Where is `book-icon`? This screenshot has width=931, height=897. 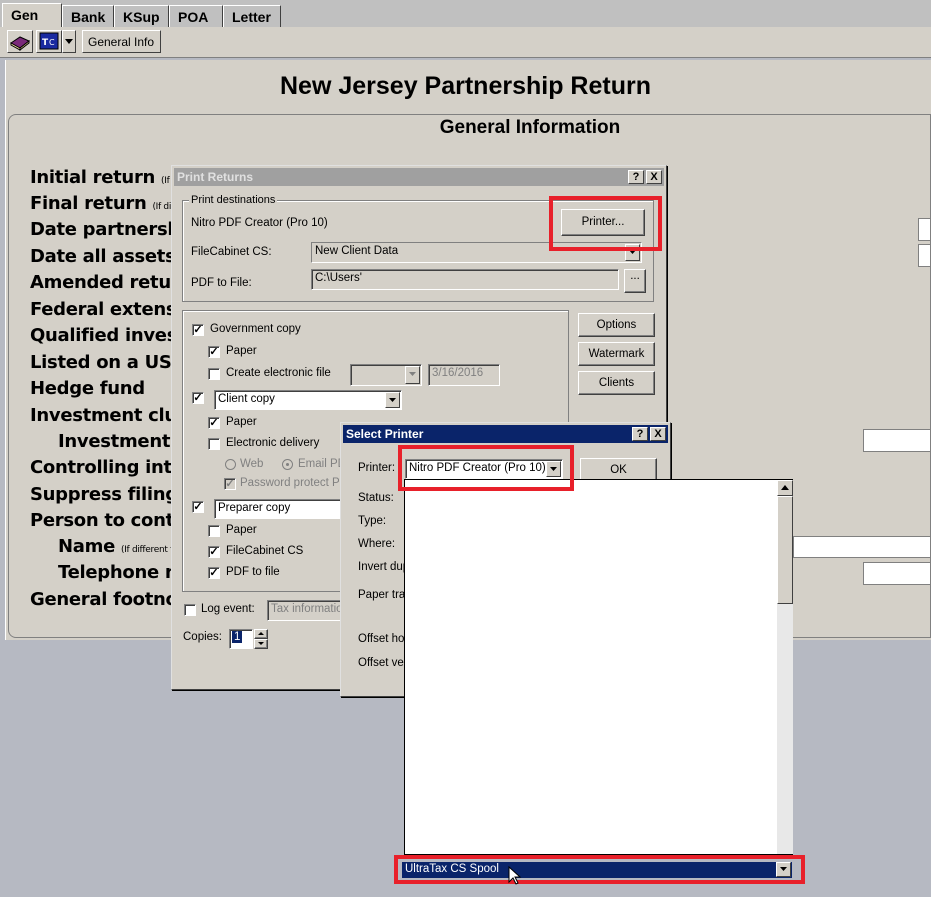 book-icon is located at coordinates (20, 44).